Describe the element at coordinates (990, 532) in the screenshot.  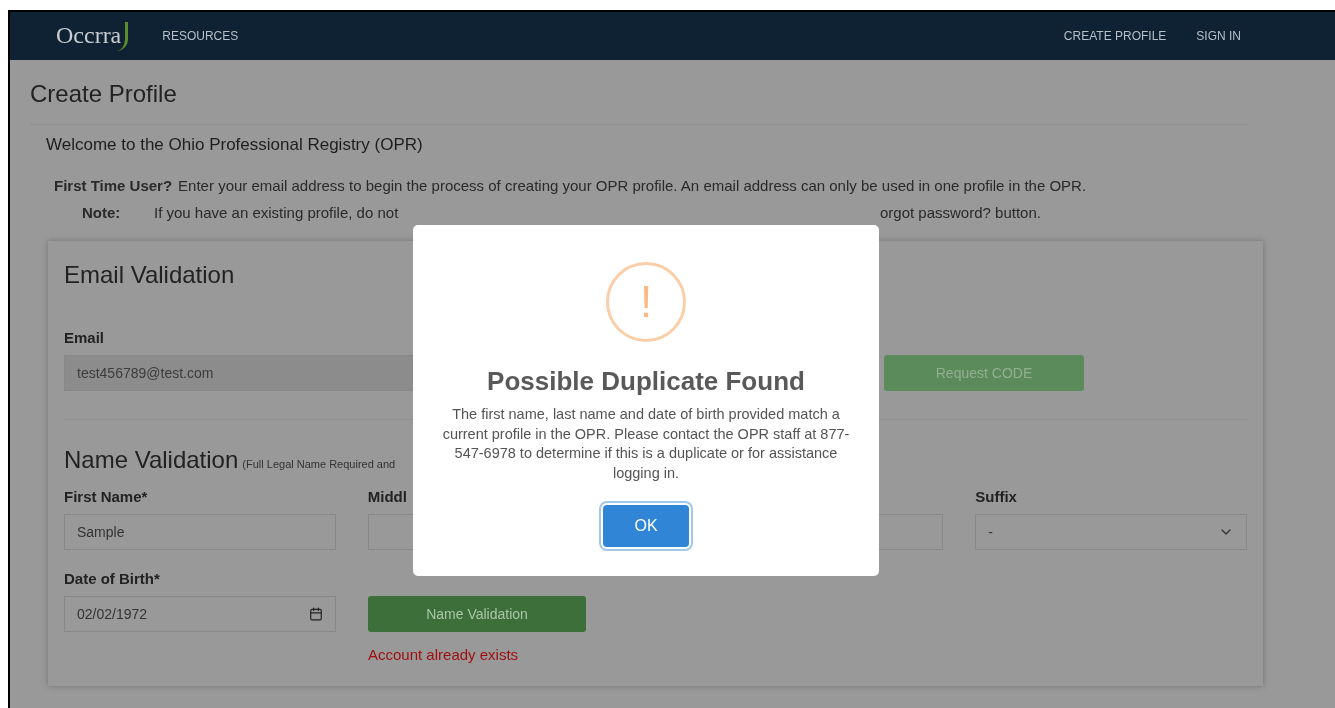
I see `field-value: -` at that location.